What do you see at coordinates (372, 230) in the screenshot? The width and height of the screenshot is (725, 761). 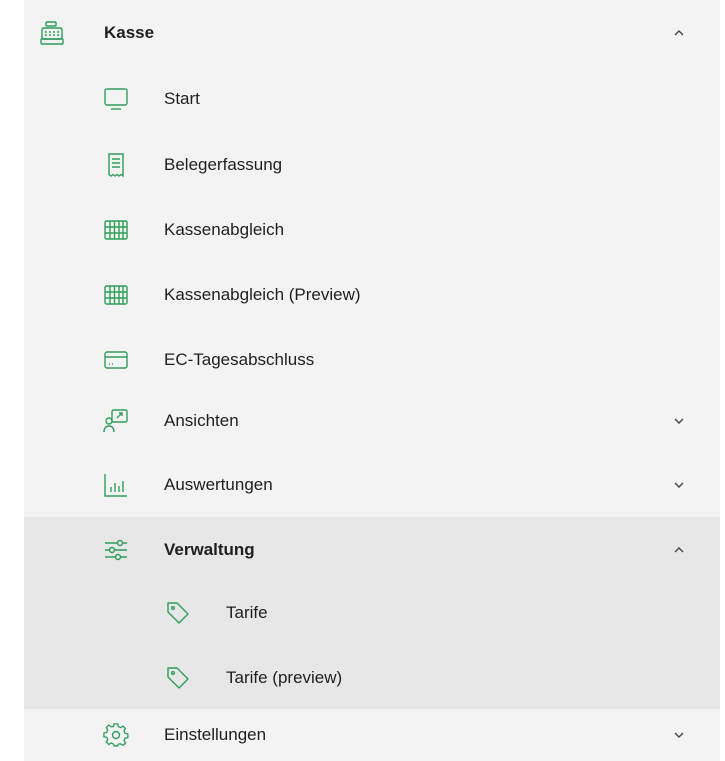 I see `nav-item-kassenabgleich: Kassenabgleich` at bounding box center [372, 230].